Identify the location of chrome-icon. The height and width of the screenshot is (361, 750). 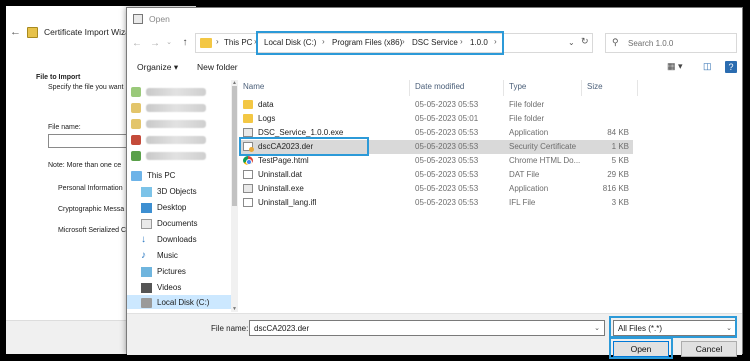
(248, 160).